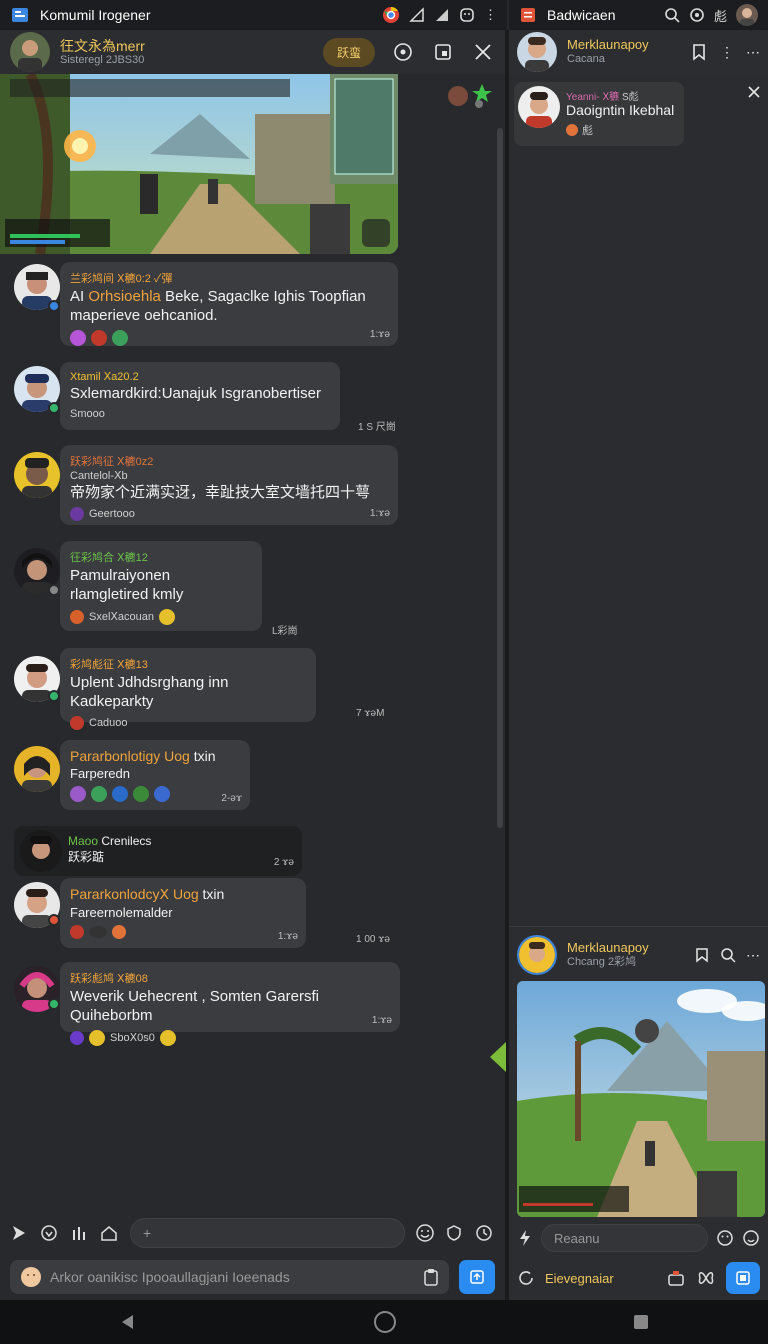 This screenshot has width=768, height=1344. I want to click on back-icon, so click(128, 1322).